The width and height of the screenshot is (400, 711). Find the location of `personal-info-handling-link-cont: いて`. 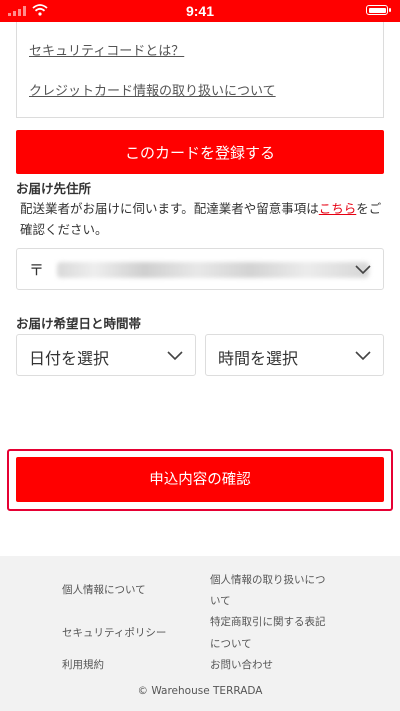

personal-info-handling-link-cont: いて is located at coordinates (220, 600).